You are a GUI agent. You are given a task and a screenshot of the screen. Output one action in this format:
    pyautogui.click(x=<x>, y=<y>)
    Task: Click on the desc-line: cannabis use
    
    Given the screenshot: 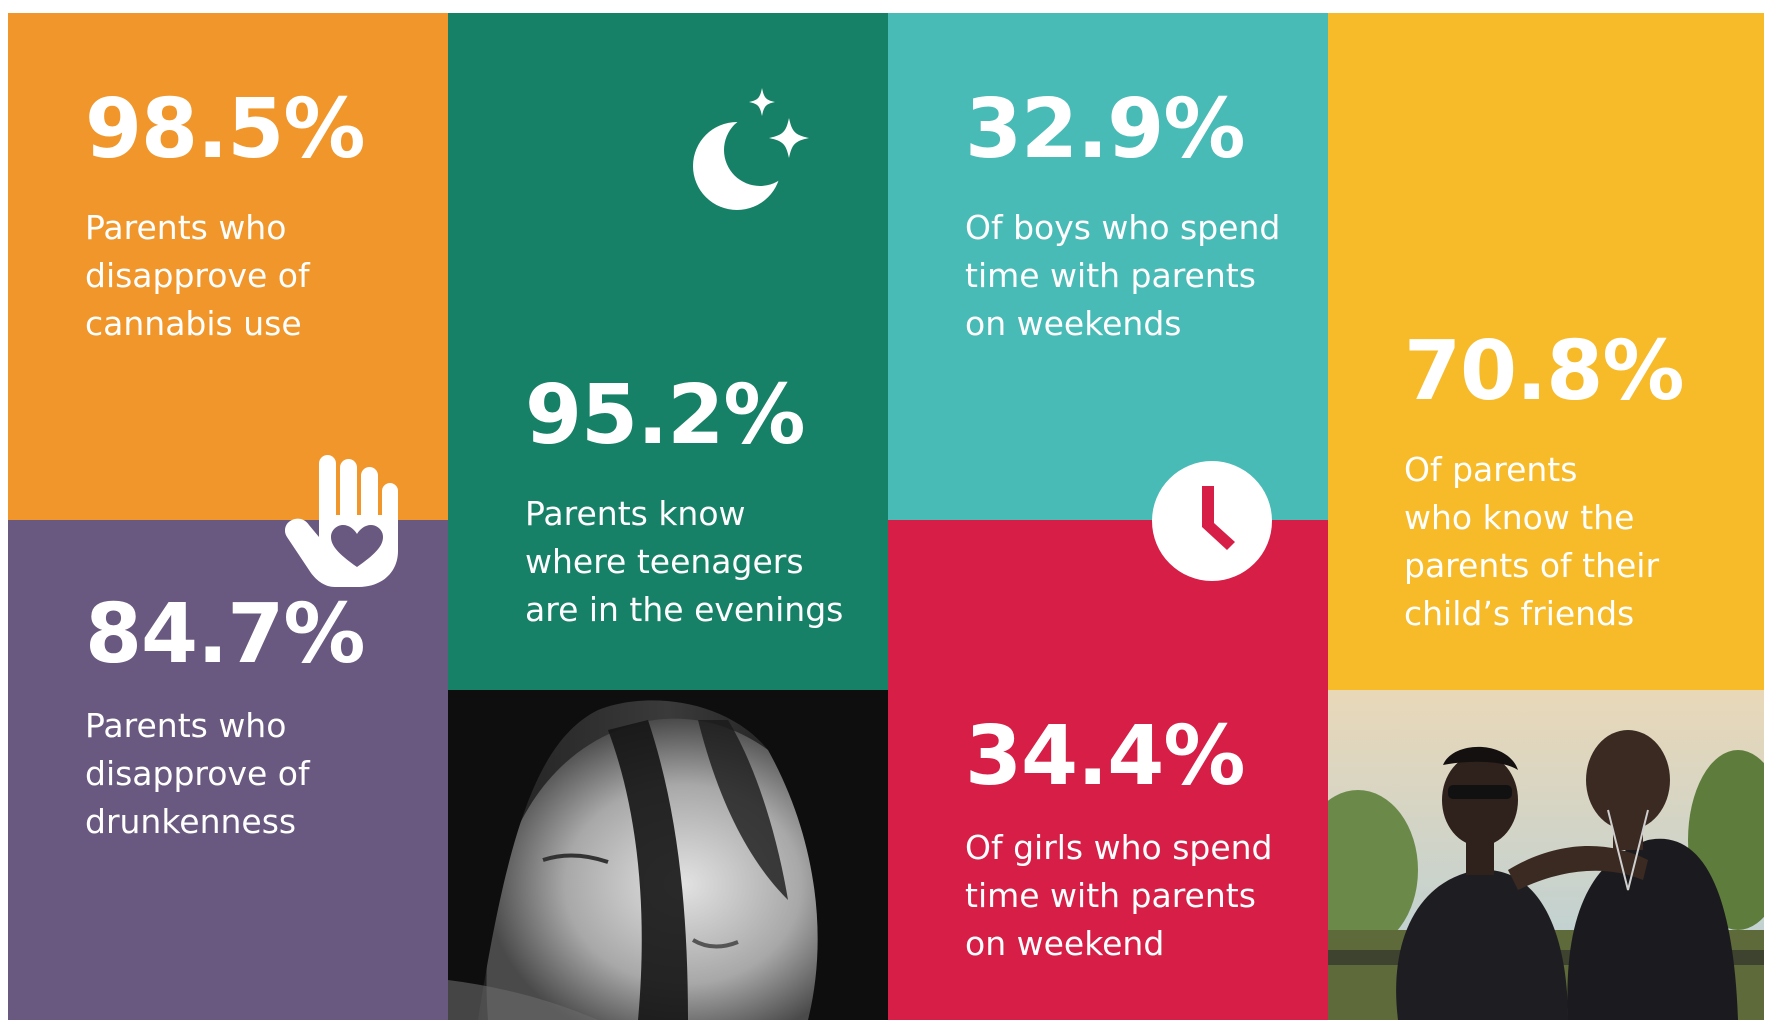 What is the action you would take?
    pyautogui.click(x=193, y=323)
    